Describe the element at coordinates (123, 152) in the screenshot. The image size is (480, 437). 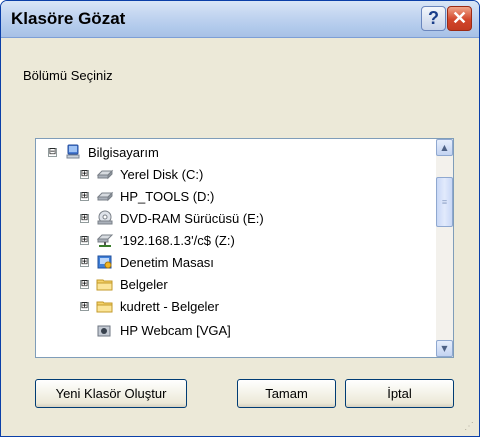
I see `tree-item-label: Bilgisayarım` at that location.